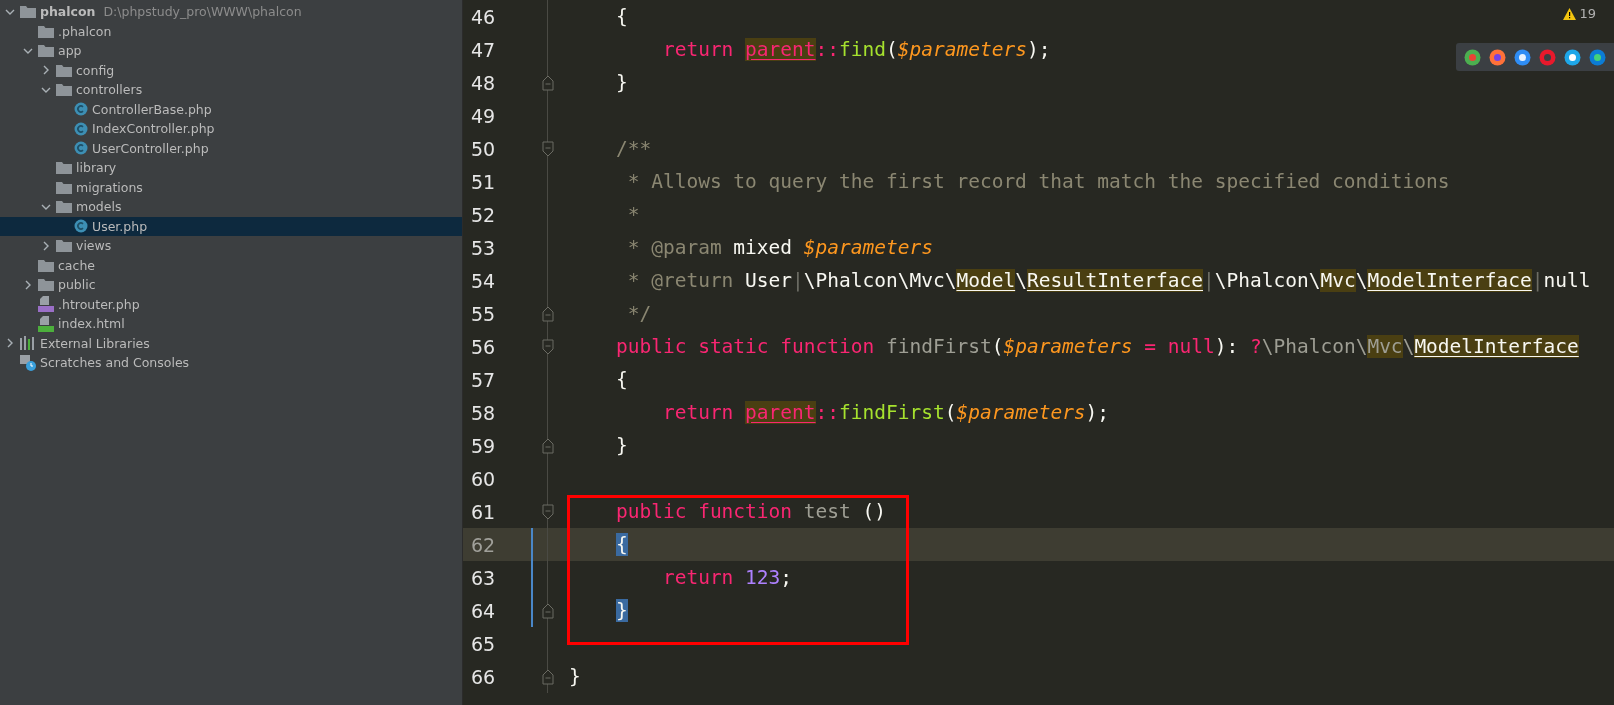  Describe the element at coordinates (633, 148) in the screenshot. I see `code-line: /**` at that location.